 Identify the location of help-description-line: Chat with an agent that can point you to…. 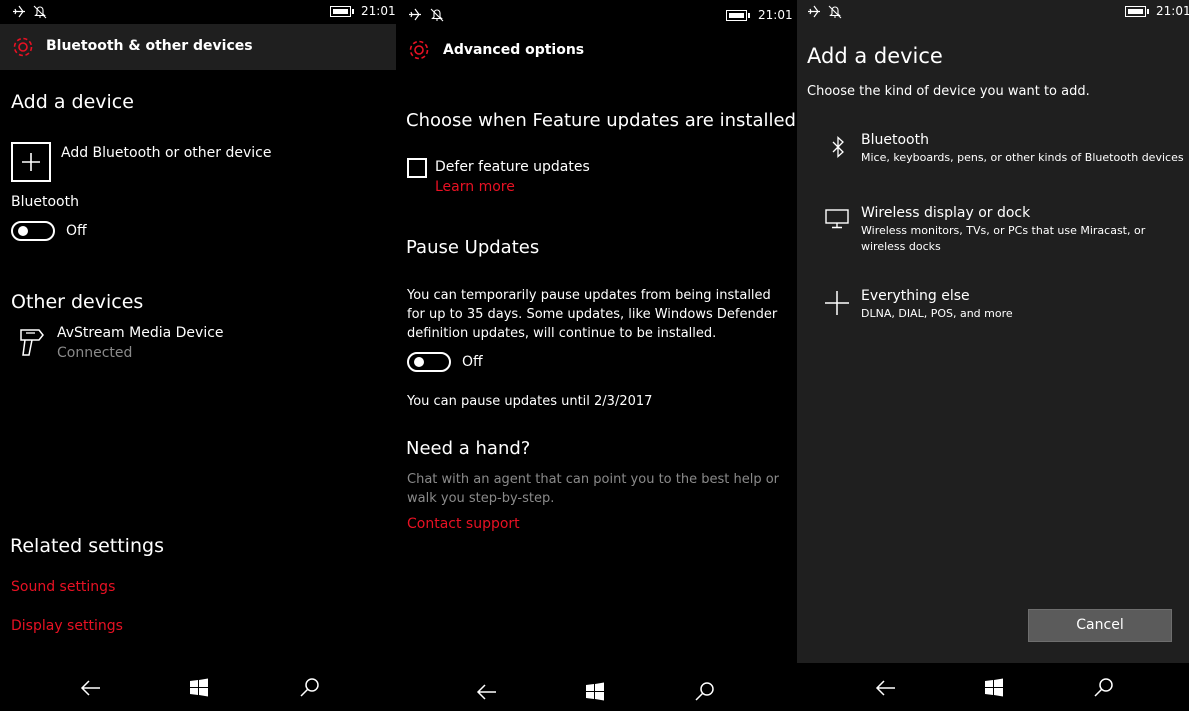
(593, 479).